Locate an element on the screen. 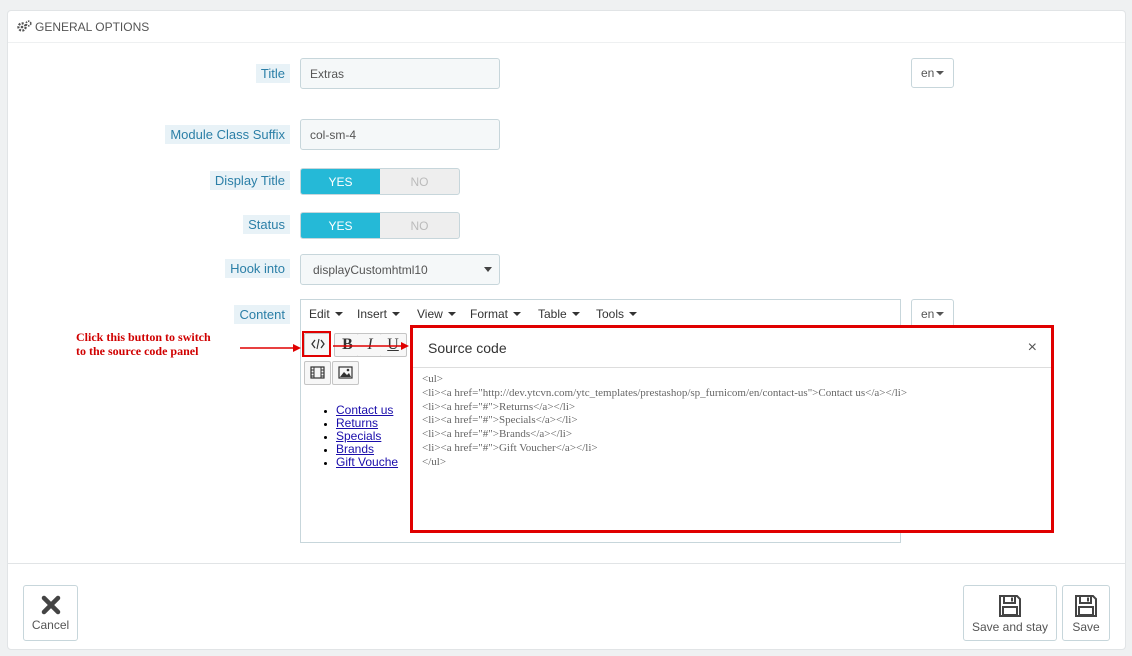 The height and width of the screenshot is (656, 1132). save-and-stay-button: Save and stay is located at coordinates (1010, 613).